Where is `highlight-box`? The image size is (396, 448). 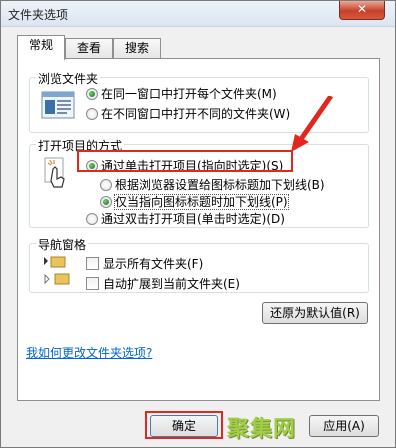
highlight-box is located at coordinates (185, 161).